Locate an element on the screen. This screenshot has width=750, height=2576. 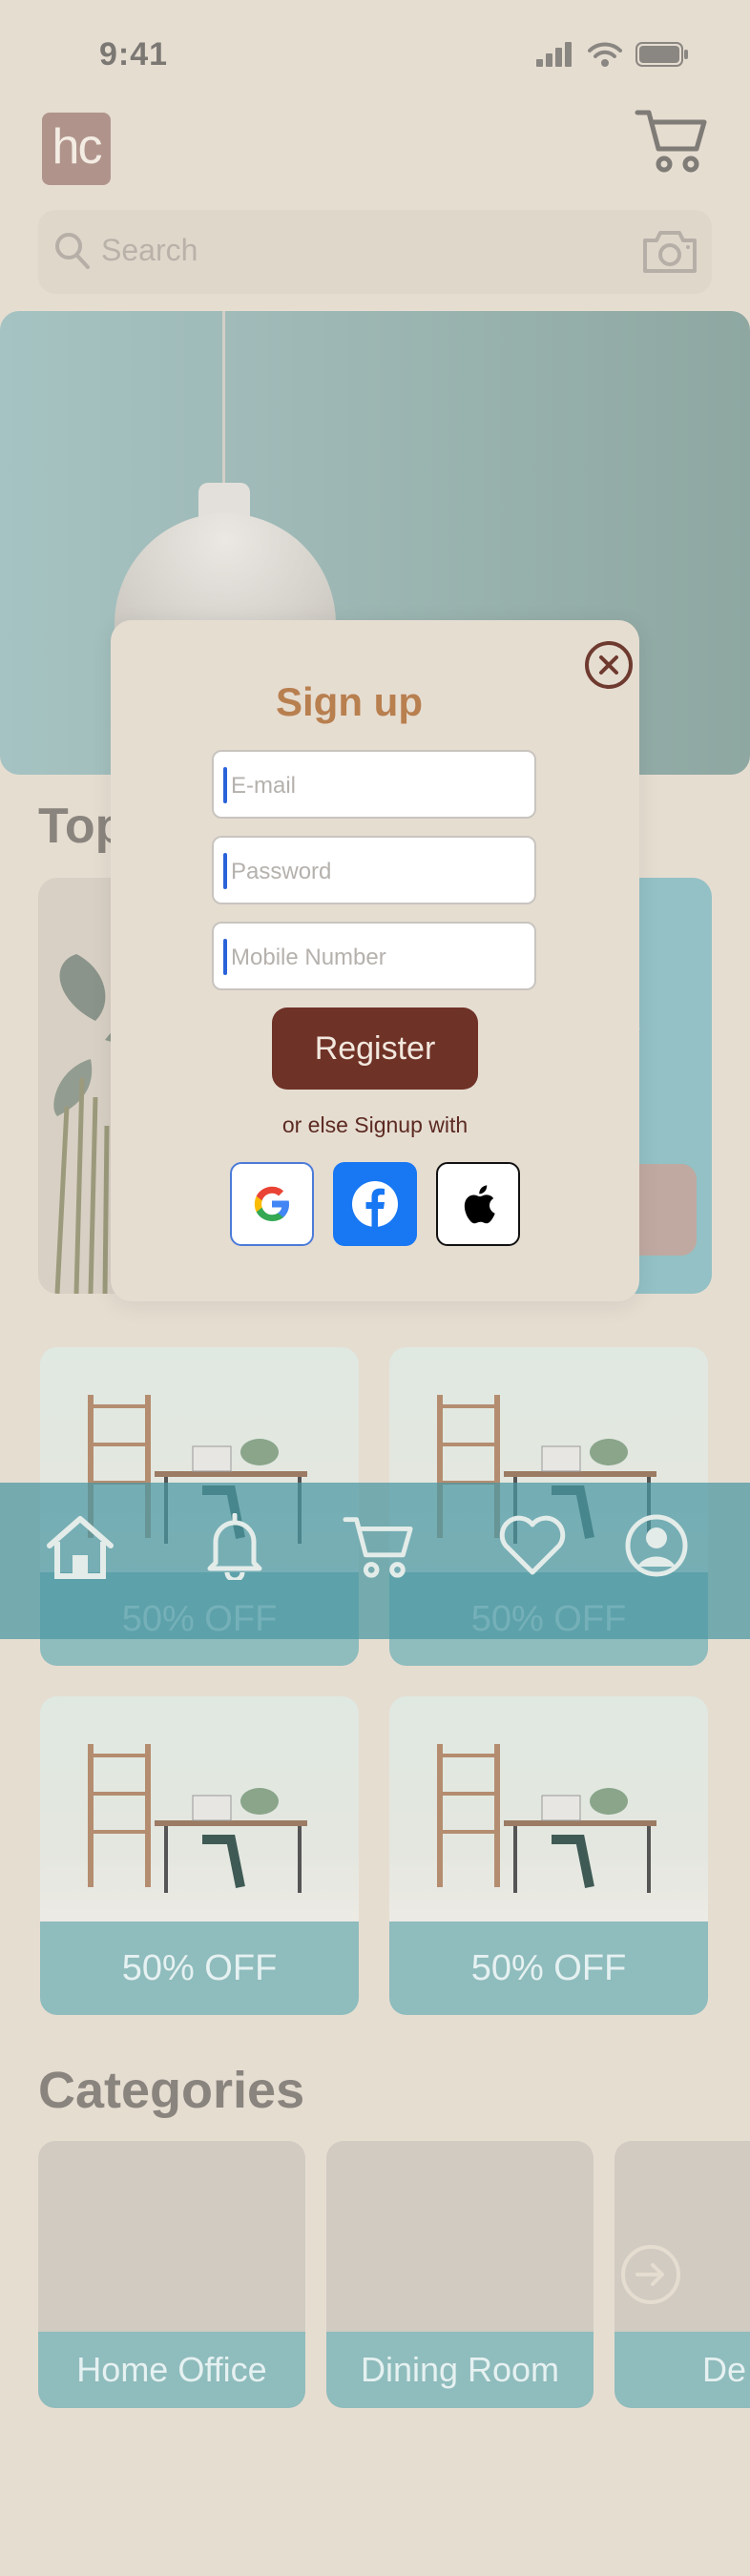
google-icon is located at coordinates (272, 1203).